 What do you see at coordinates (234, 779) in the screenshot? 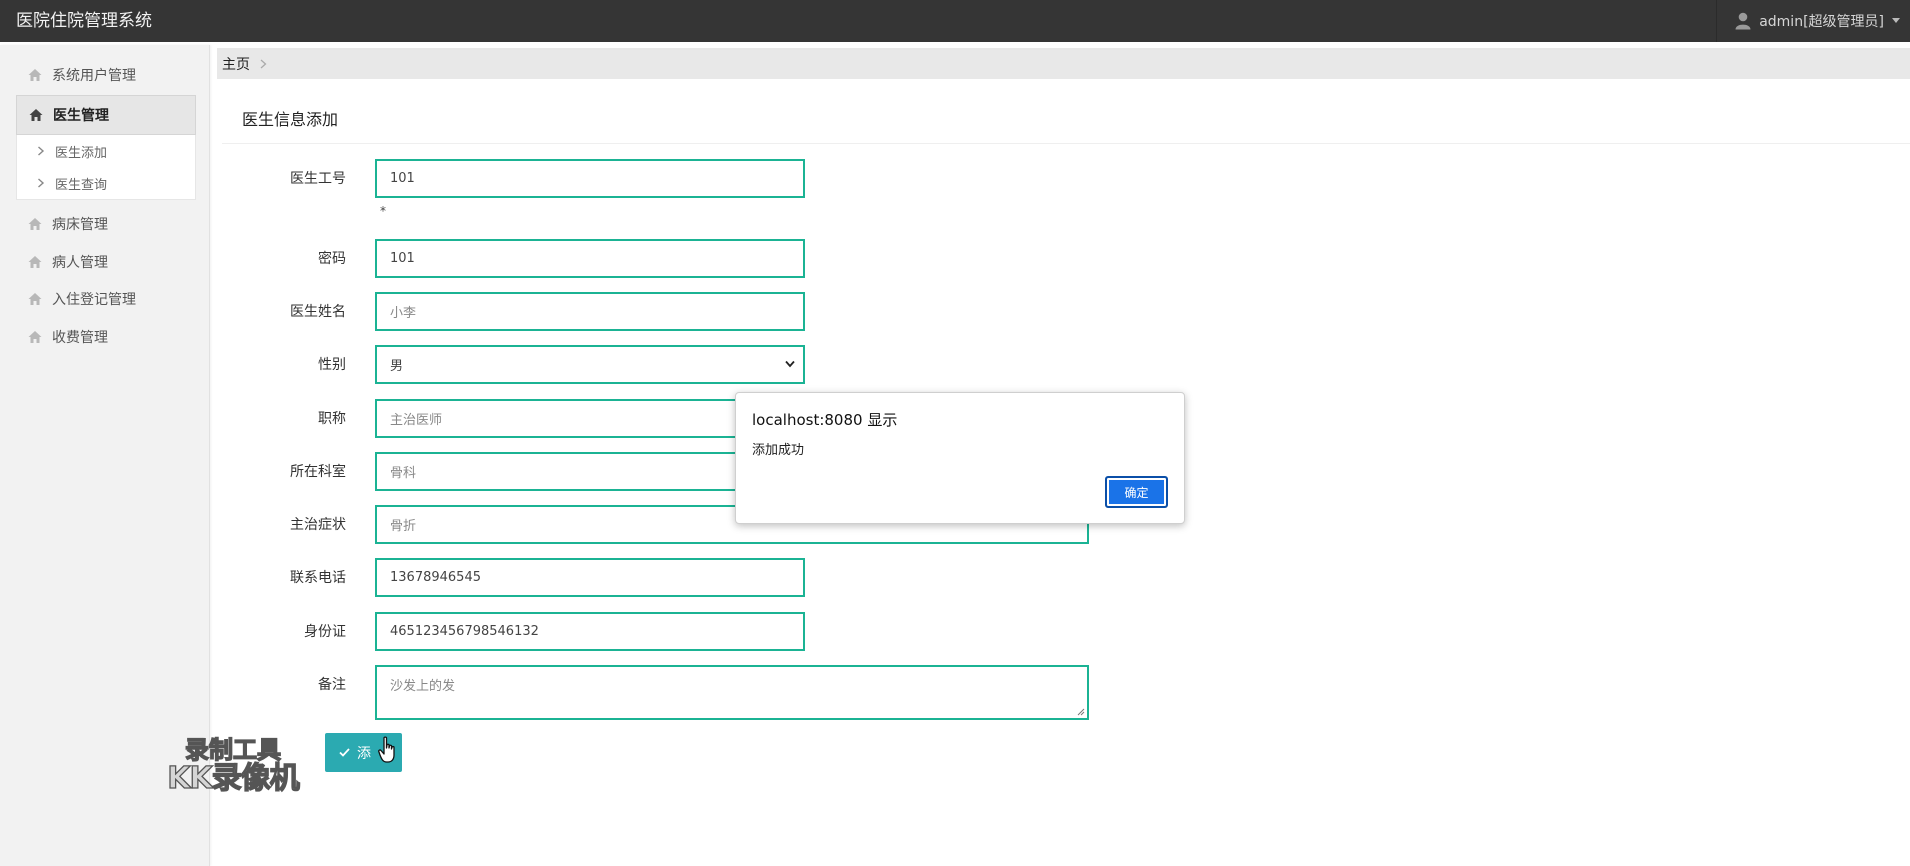
I see `watermark-line2: KK录像机` at bounding box center [234, 779].